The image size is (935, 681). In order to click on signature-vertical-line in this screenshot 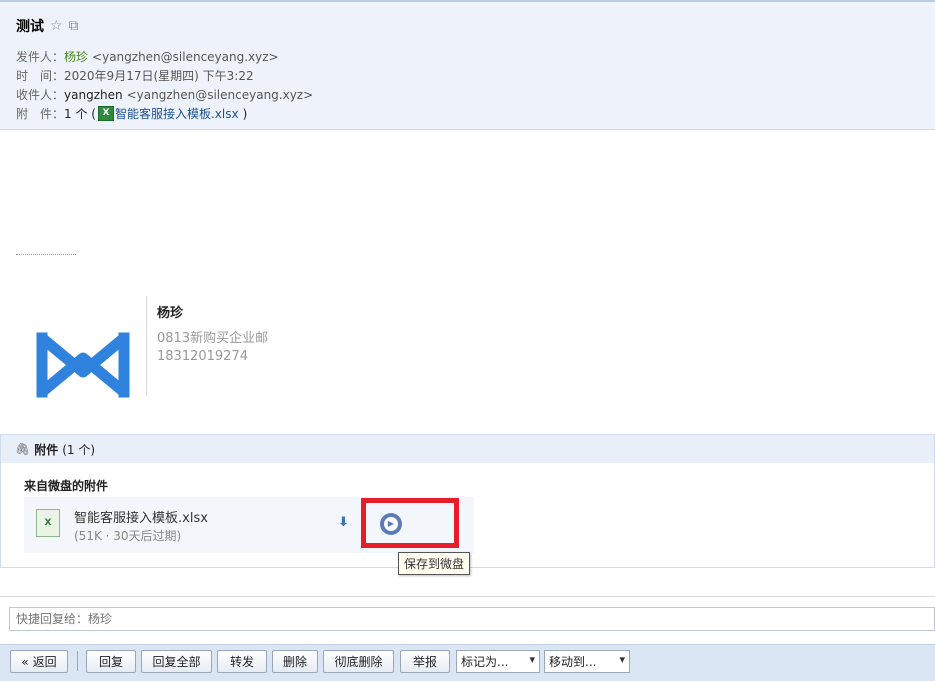, I will do `click(146, 346)`.